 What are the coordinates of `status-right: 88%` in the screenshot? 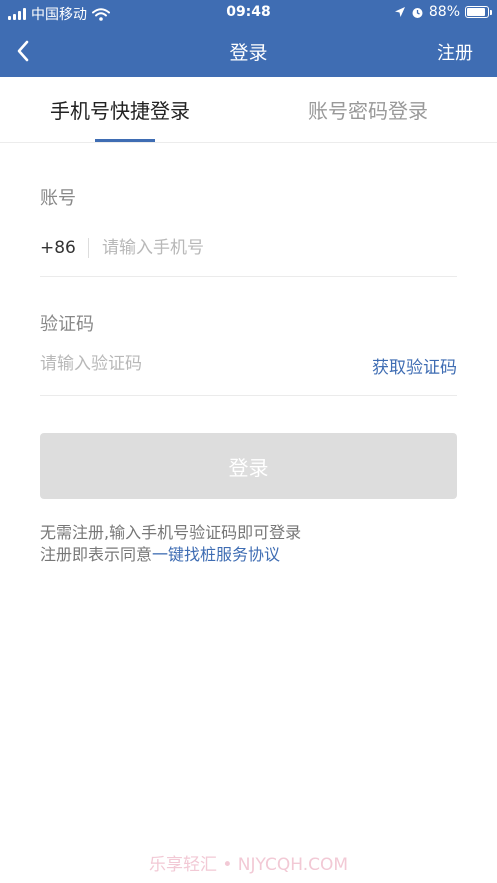 It's located at (443, 12).